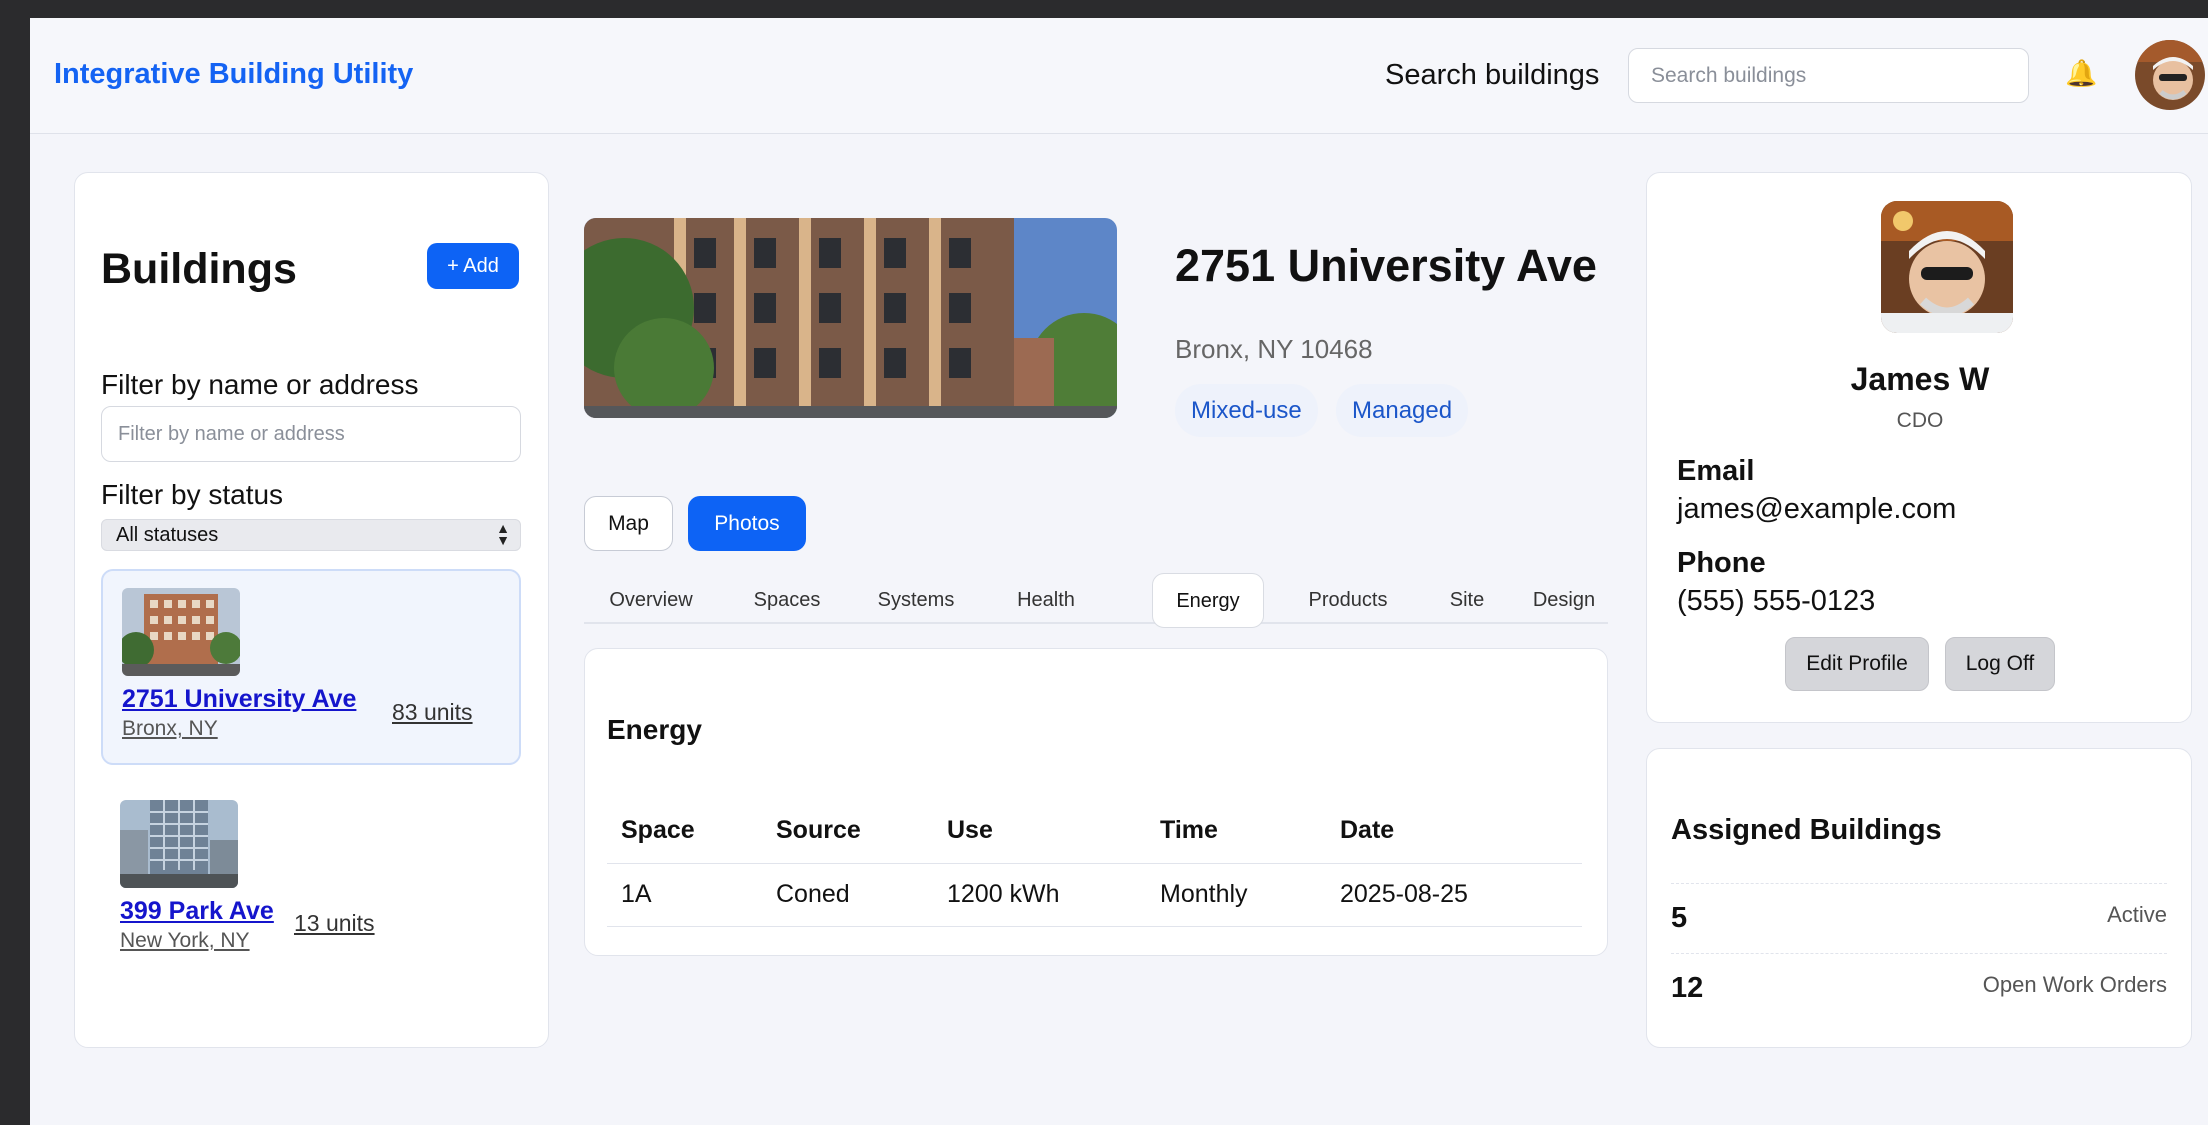 This screenshot has width=2208, height=1125. Describe the element at coordinates (1467, 600) in the screenshot. I see `tab-site: Site` at that location.